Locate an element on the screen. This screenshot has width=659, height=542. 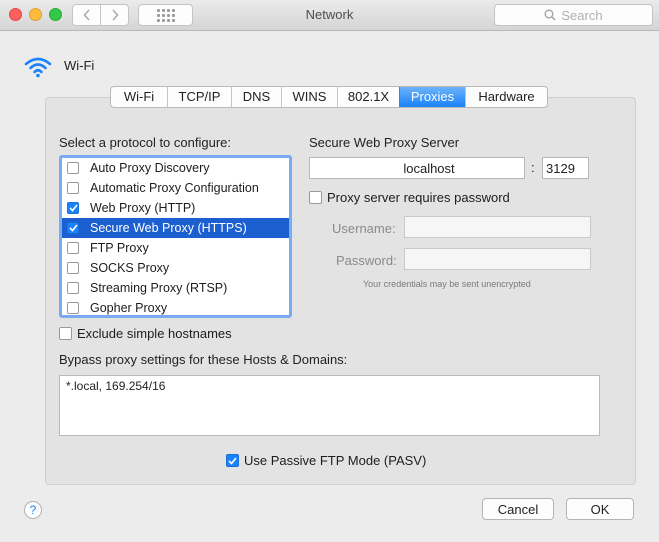
title-bar: Network Search is located at coordinates (329, 15).